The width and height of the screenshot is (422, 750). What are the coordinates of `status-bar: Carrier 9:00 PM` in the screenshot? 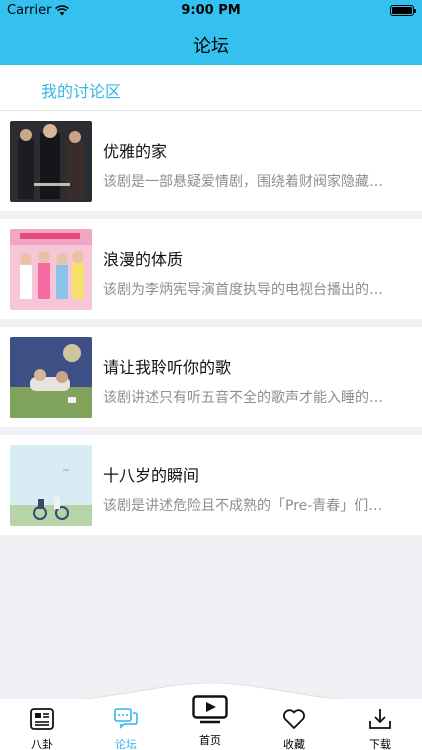 It's located at (211, 11).